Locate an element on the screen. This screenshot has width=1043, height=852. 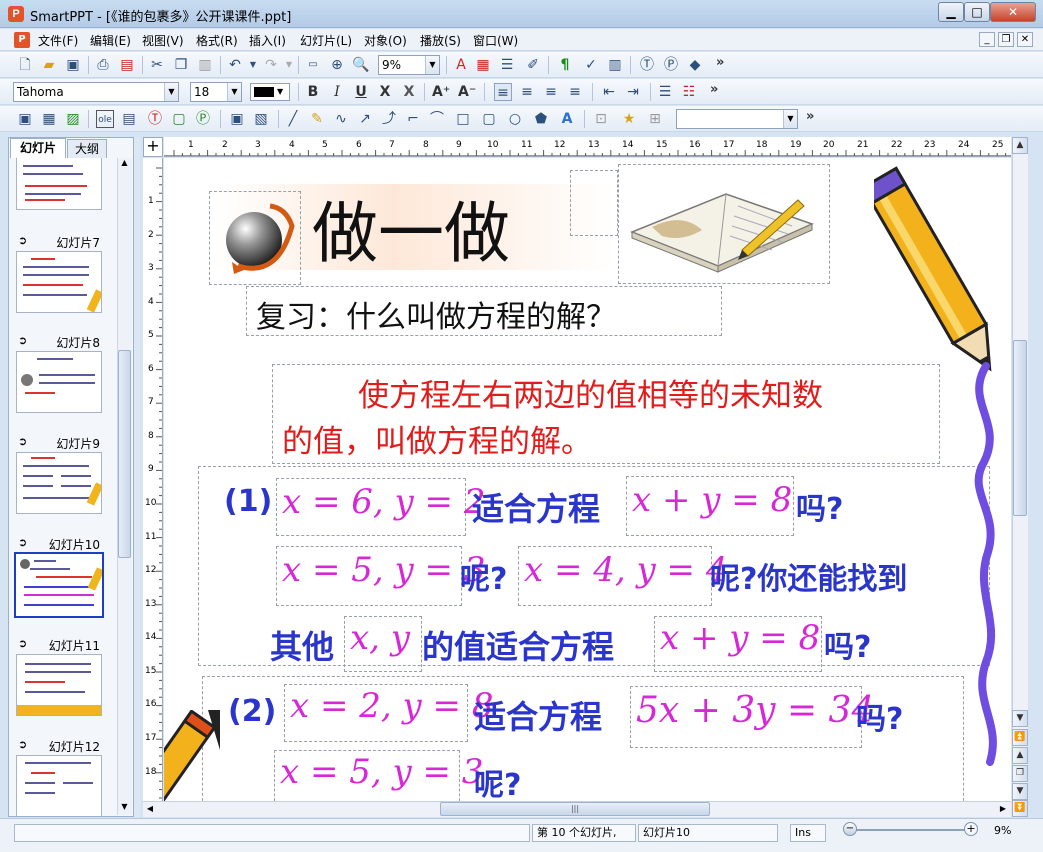
shadow-button: X is located at coordinates (409, 92).